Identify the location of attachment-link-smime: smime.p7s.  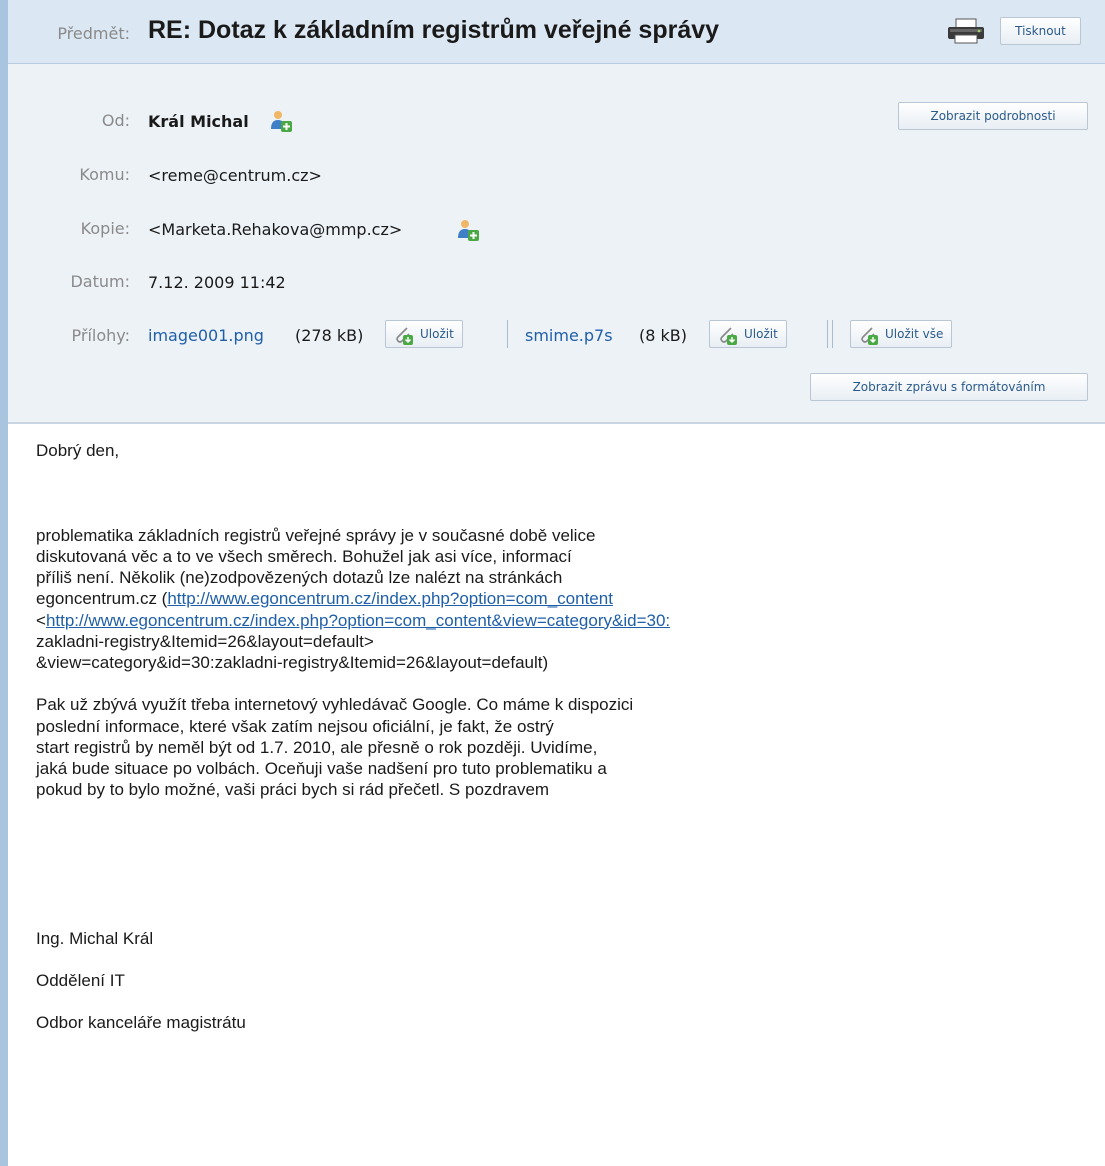
(569, 335).